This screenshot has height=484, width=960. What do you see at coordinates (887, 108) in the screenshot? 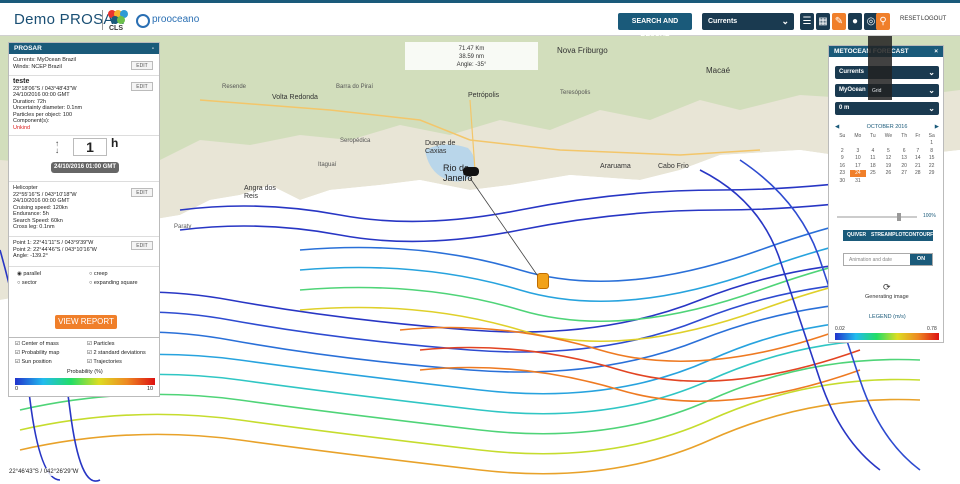
I see `metocean-depth-select: 0 m ⌄` at bounding box center [887, 108].